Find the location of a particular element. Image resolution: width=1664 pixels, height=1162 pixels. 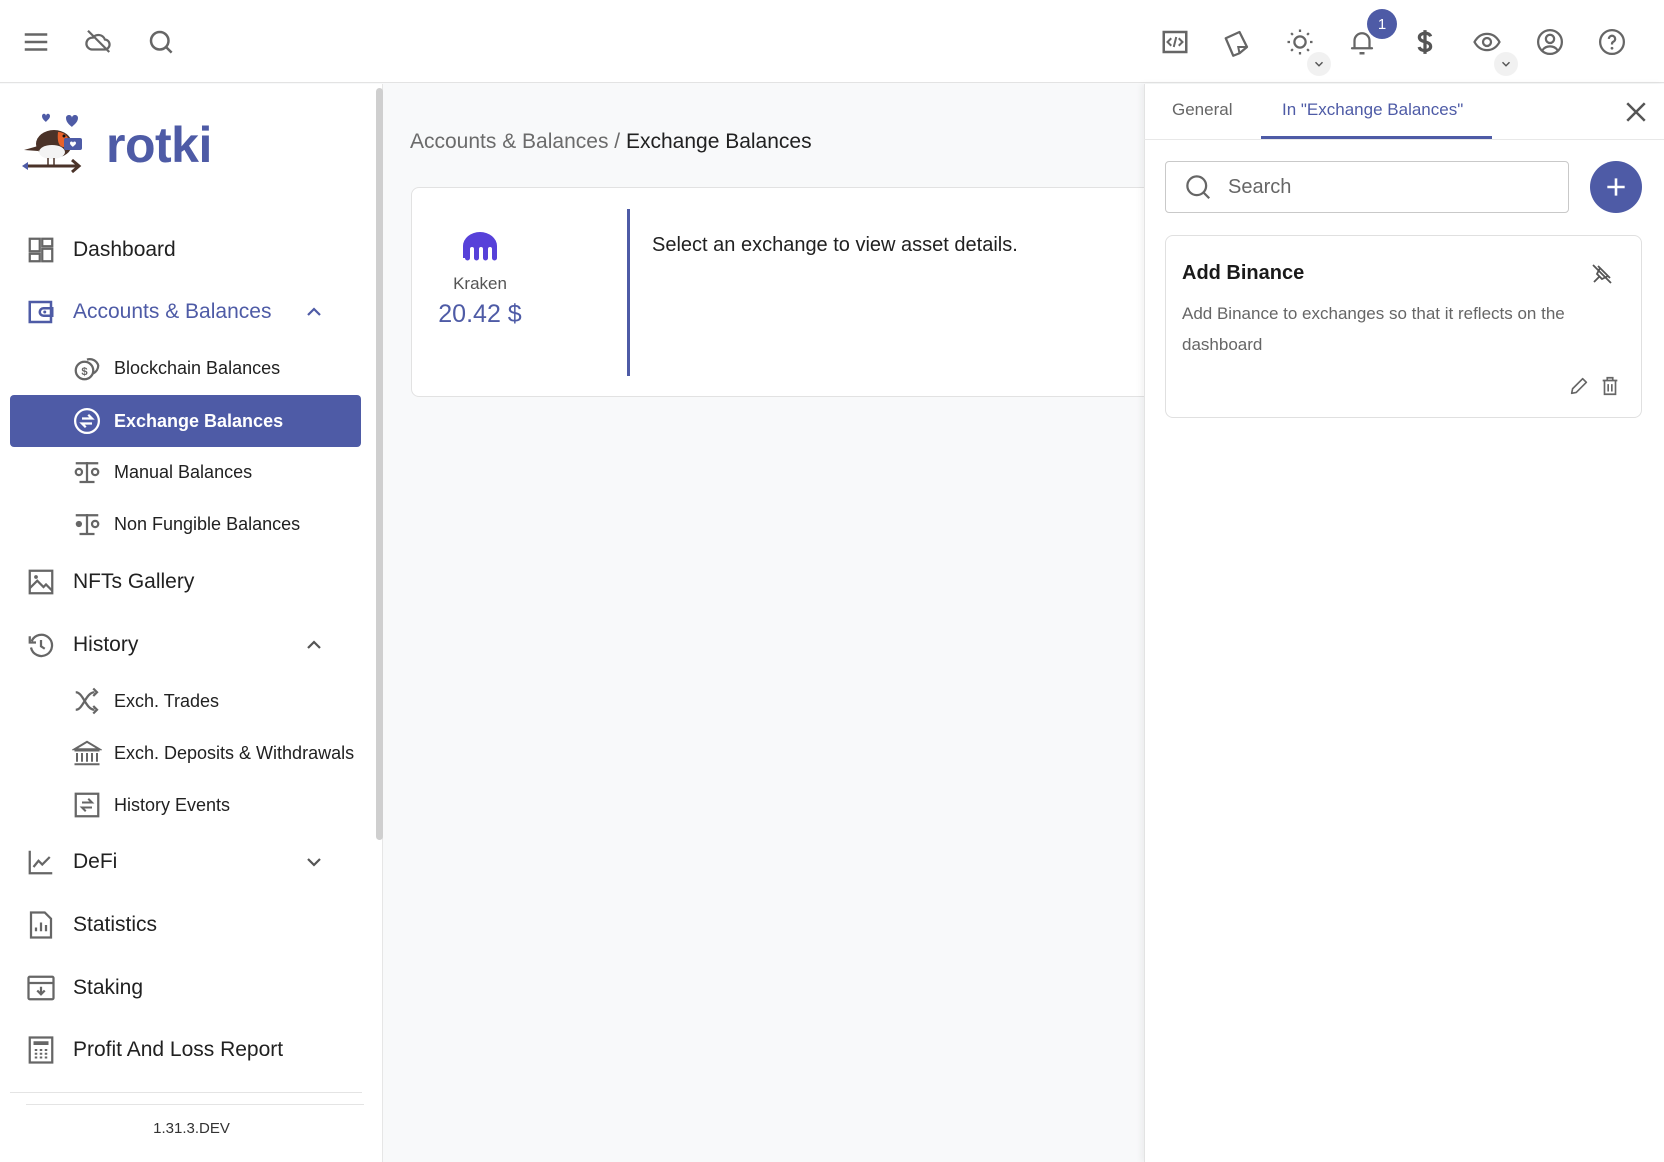

notes-search-field is located at coordinates (1367, 187).